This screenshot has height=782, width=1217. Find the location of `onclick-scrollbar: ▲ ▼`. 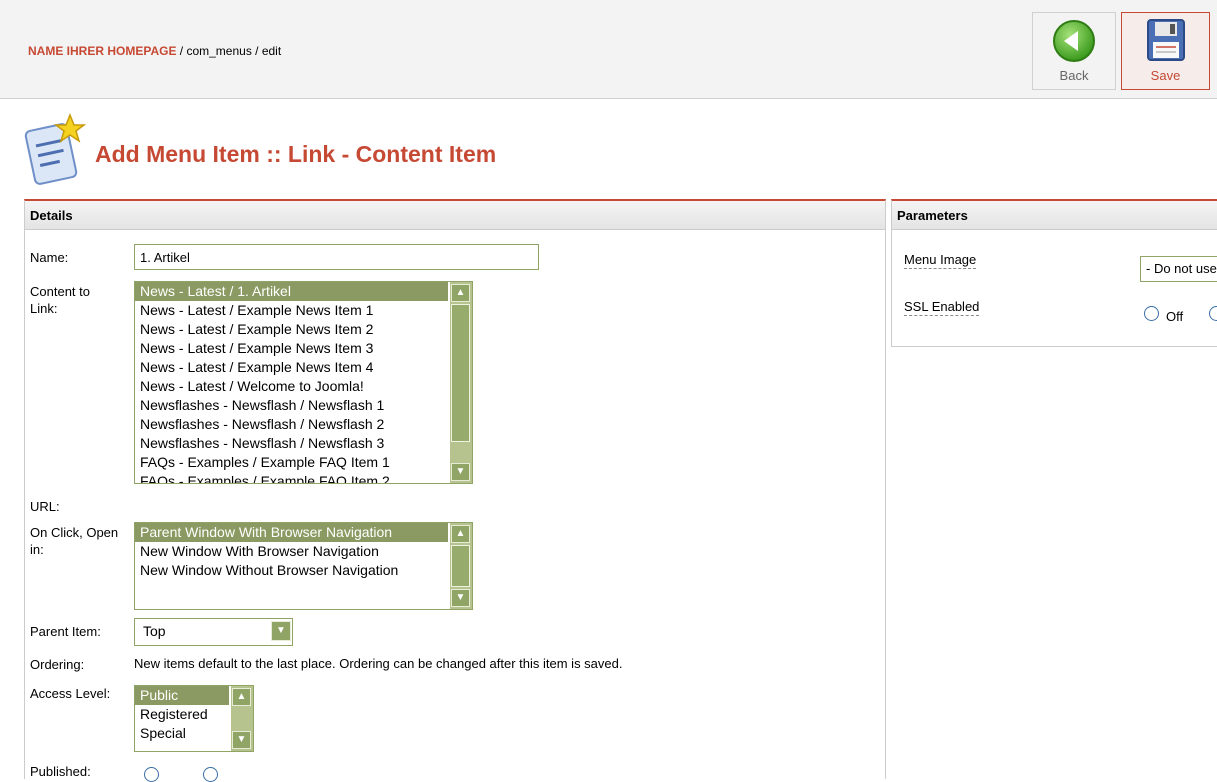

onclick-scrollbar: ▲ ▼ is located at coordinates (461, 566).